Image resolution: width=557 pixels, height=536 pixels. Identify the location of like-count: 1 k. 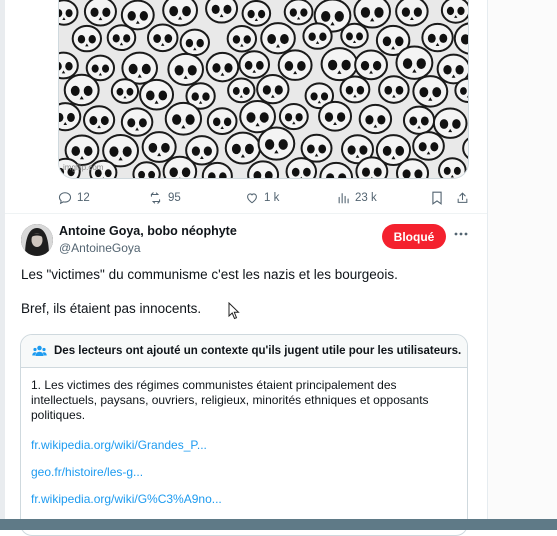
(272, 198).